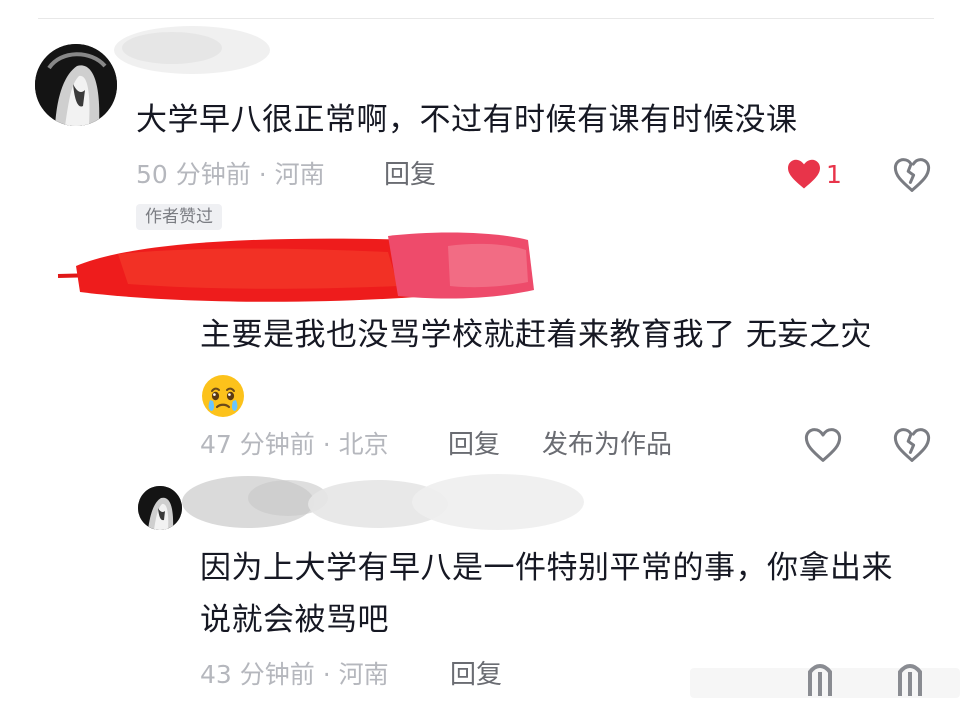  What do you see at coordinates (294, 620) in the screenshot?
I see `comment-text: 说就会被骂吧` at bounding box center [294, 620].